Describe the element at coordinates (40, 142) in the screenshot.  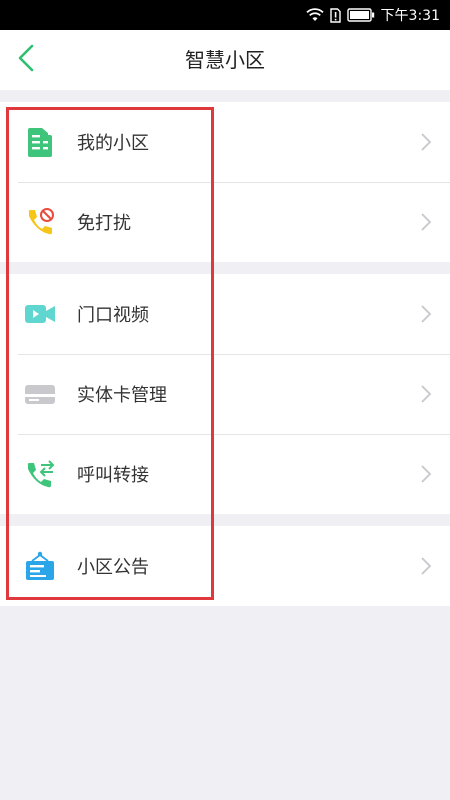
I see `community-building-icon` at that location.